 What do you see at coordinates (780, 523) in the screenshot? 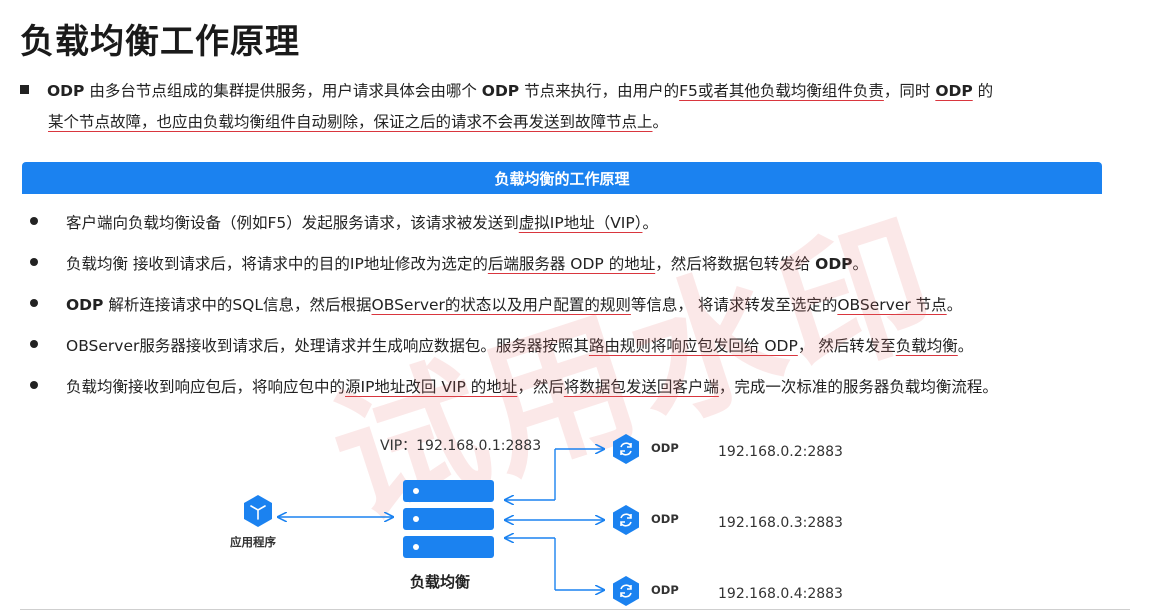
I see `odp-node-address: 192.168.0.3:2883` at bounding box center [780, 523].